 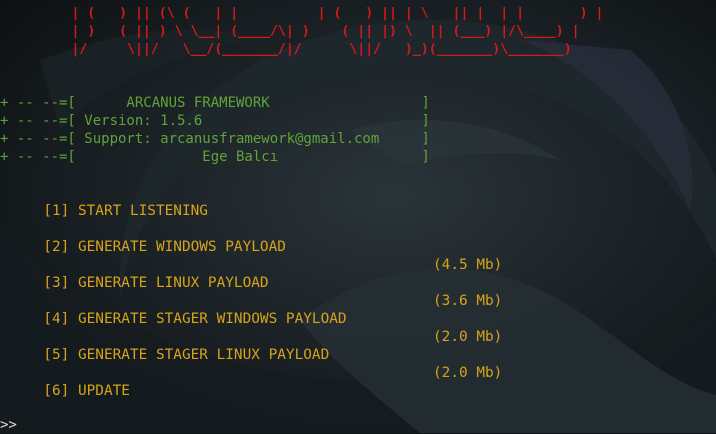 I want to click on menu-item-update: [6] UPDATE, so click(x=65, y=381).